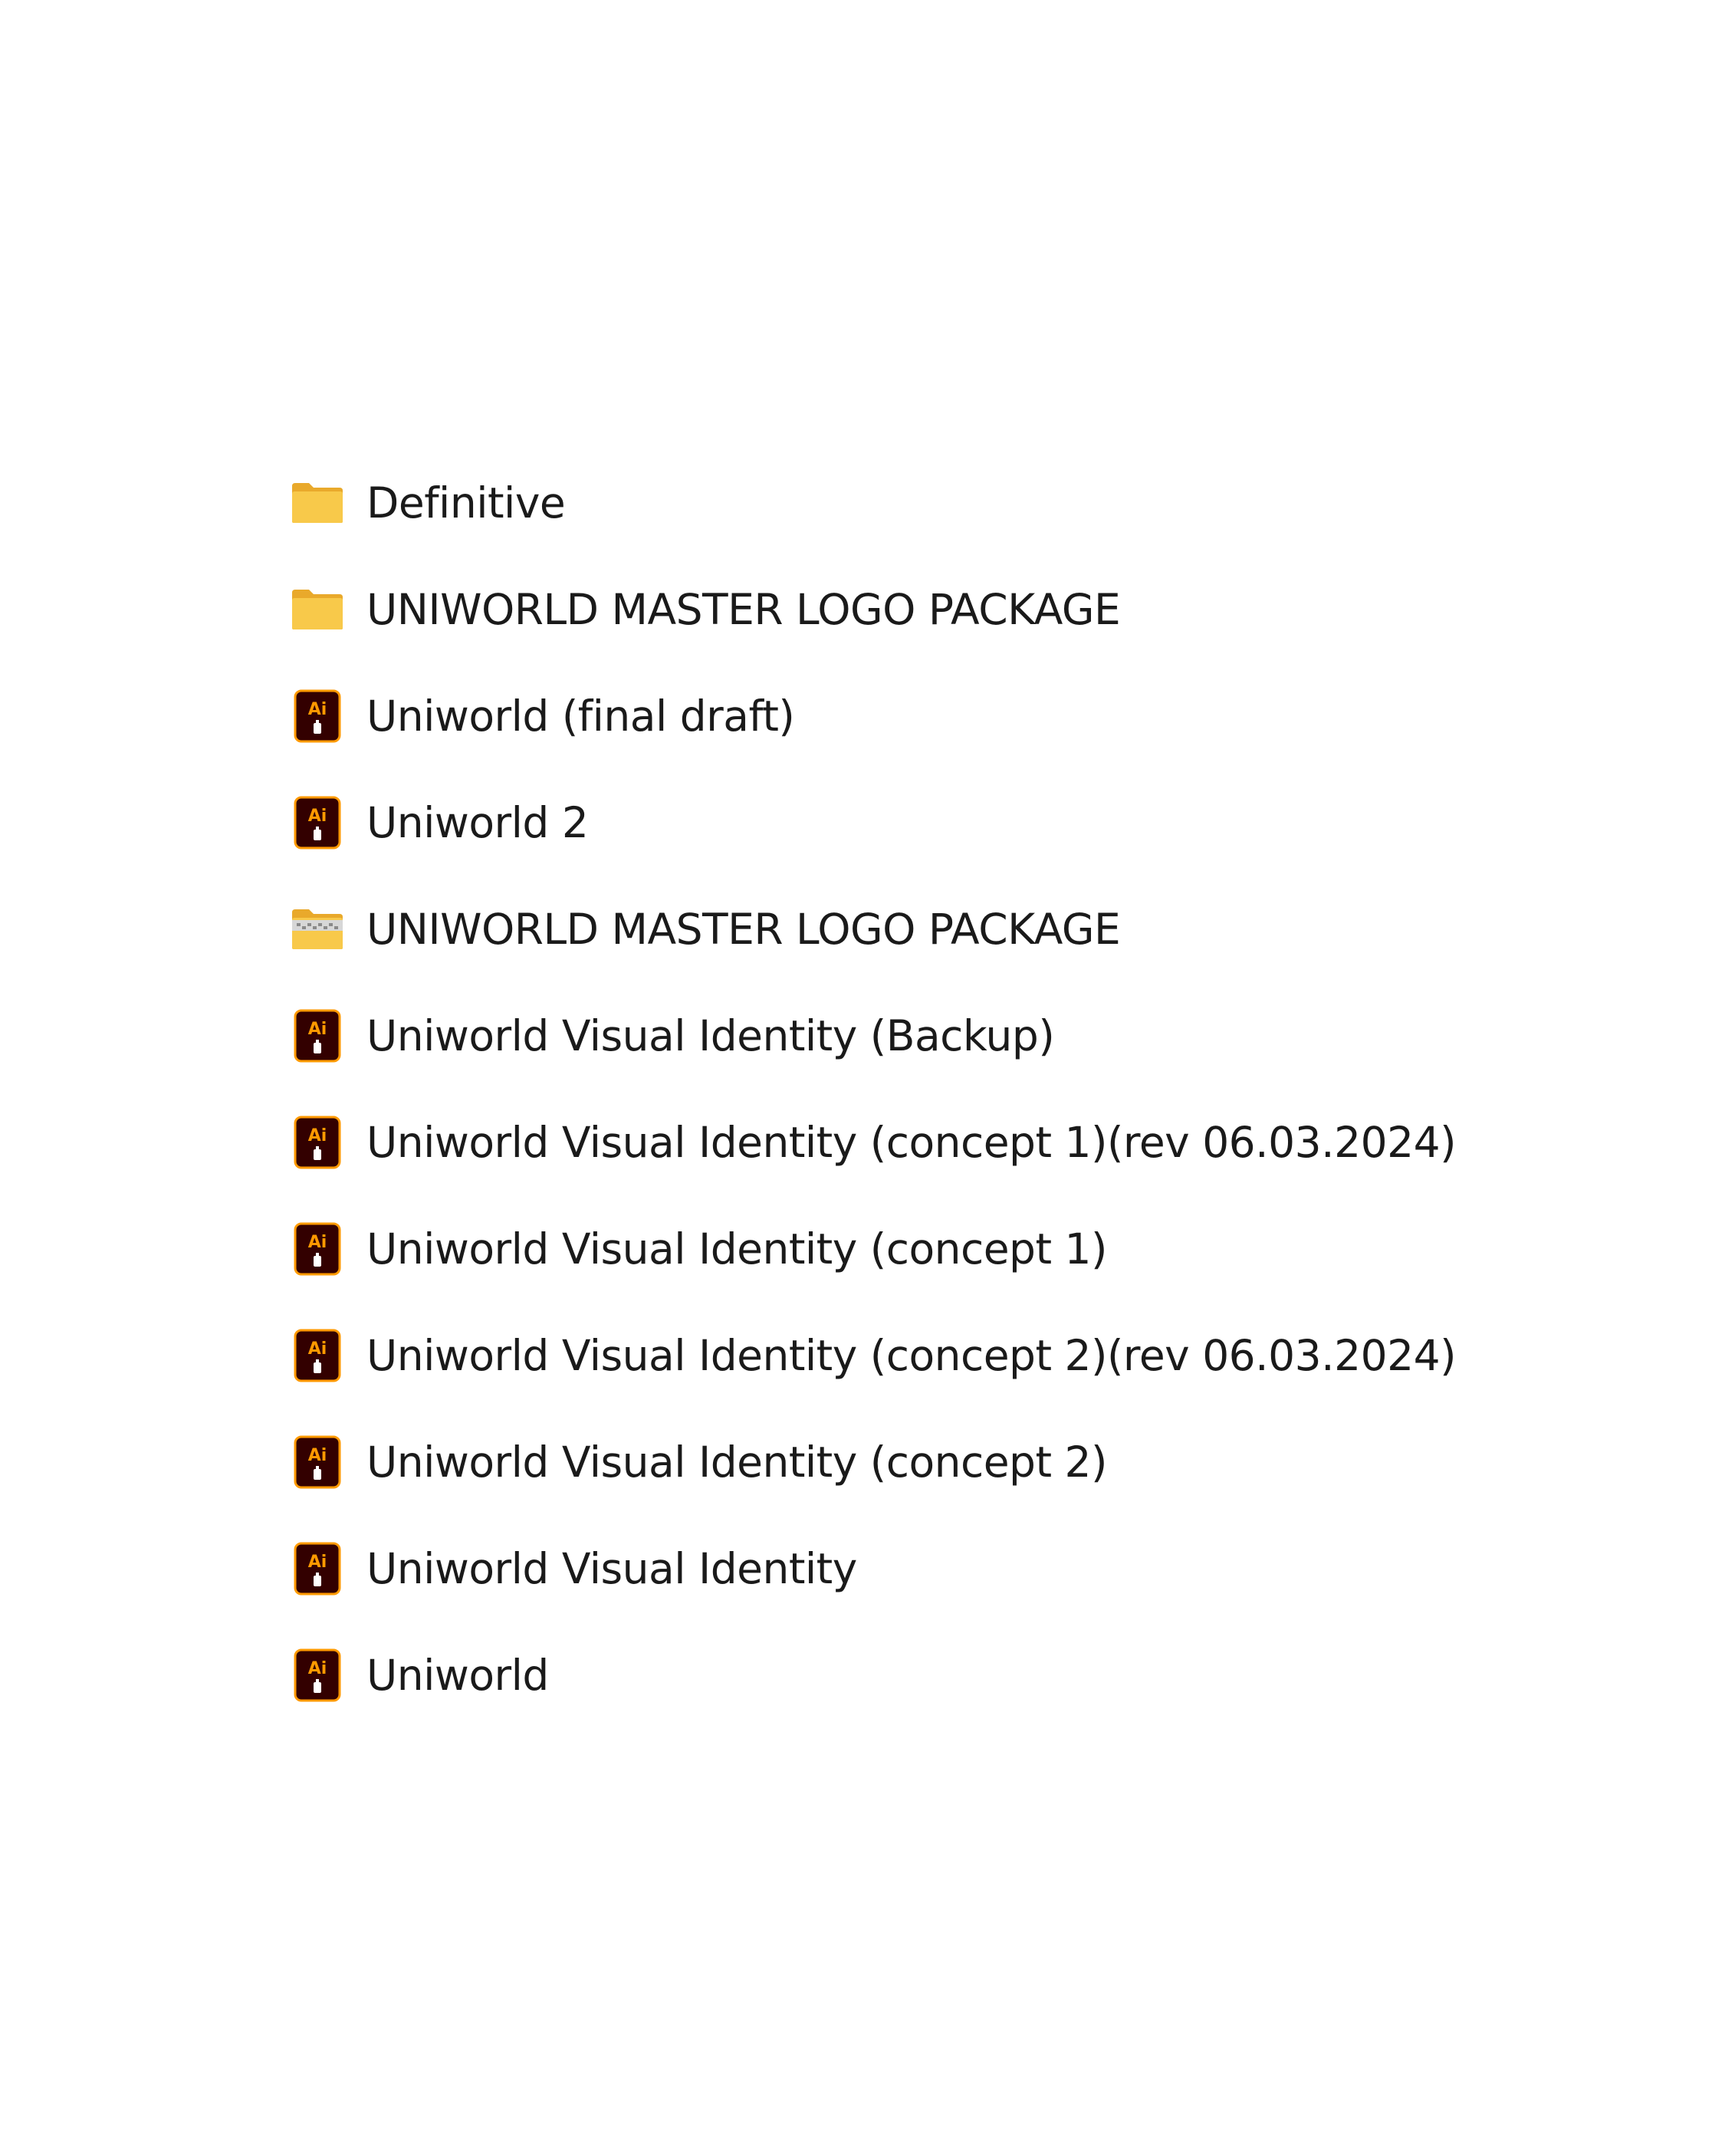  What do you see at coordinates (737, 1249) in the screenshot?
I see `file-name: Uniworld Visual Identity (concept 1)` at bounding box center [737, 1249].